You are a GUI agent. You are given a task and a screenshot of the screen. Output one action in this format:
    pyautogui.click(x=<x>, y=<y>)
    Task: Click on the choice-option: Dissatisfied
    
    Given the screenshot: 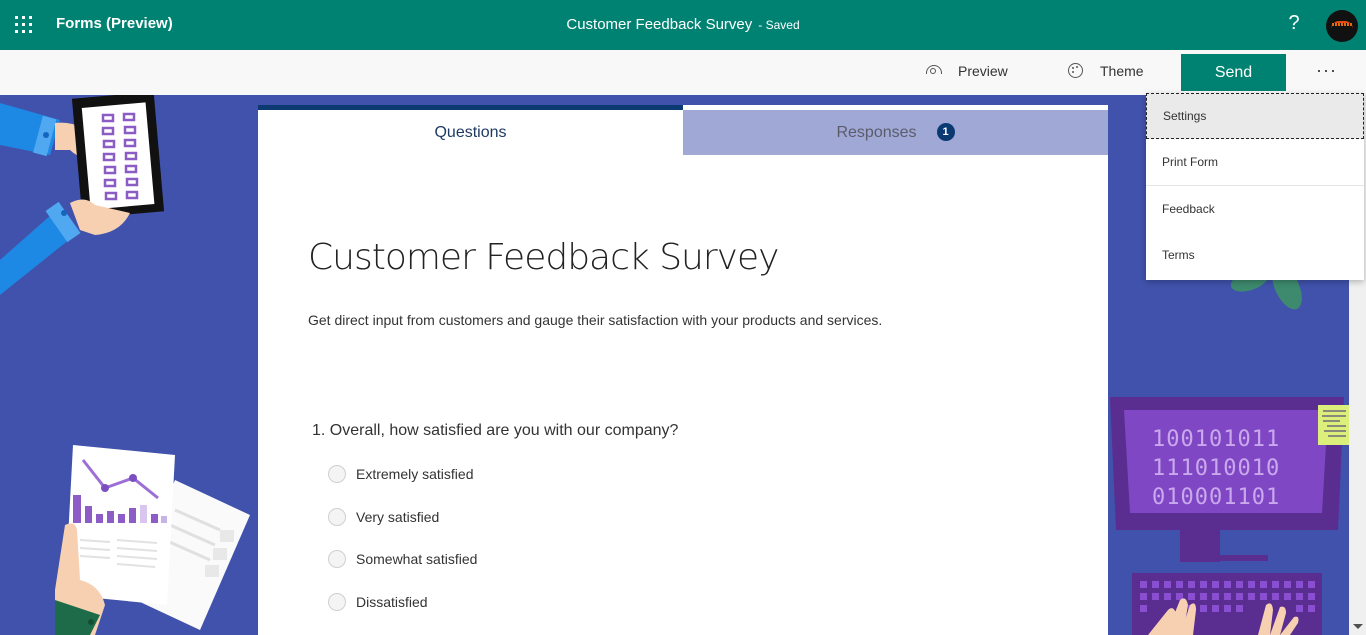 What is the action you would take?
    pyautogui.click(x=378, y=602)
    